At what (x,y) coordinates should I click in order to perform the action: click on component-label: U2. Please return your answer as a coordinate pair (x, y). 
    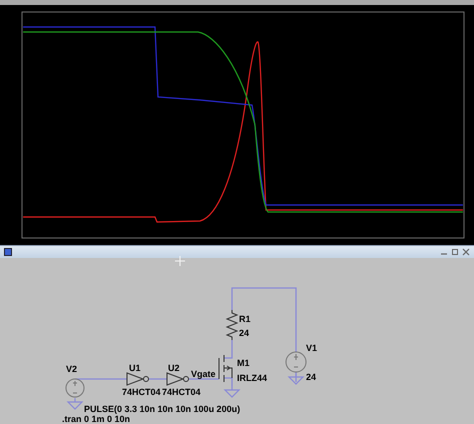
    Looking at the image, I should click on (174, 368).